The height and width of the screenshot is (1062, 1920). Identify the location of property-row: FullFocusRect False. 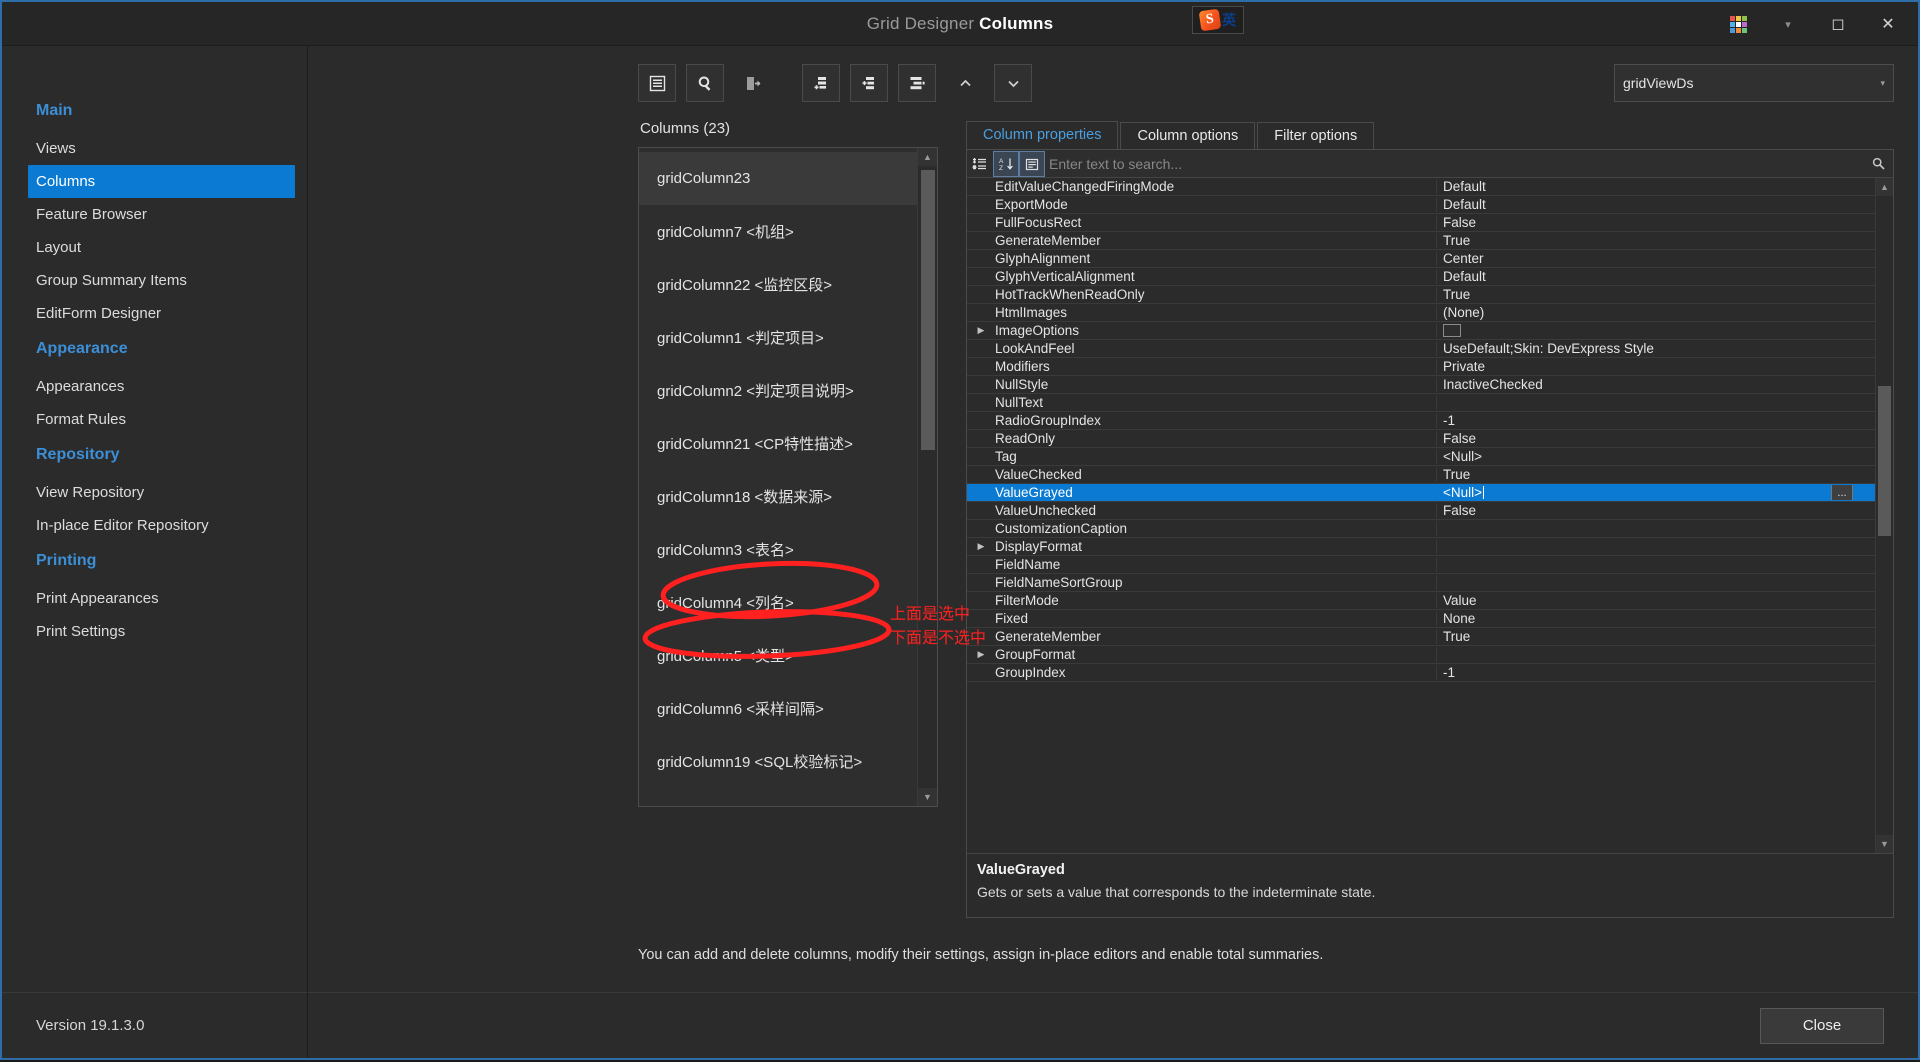
(1421, 223).